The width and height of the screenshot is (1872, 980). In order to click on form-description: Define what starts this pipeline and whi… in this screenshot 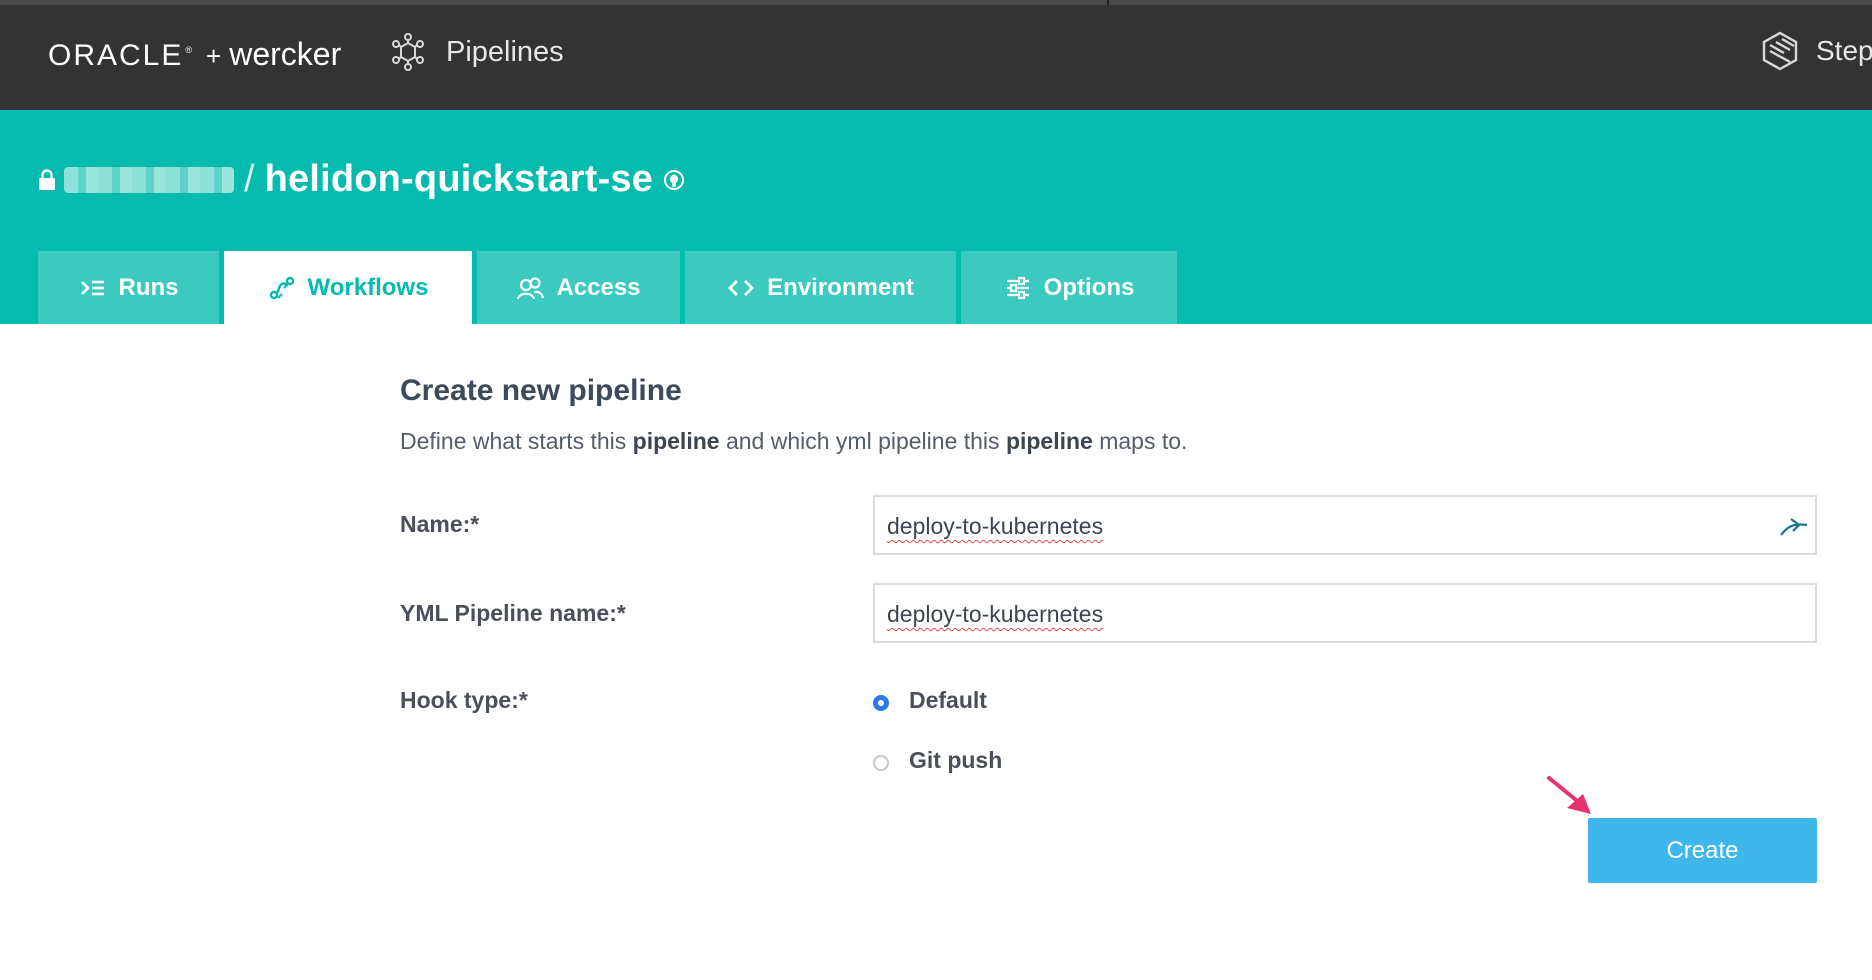, I will do `click(793, 441)`.